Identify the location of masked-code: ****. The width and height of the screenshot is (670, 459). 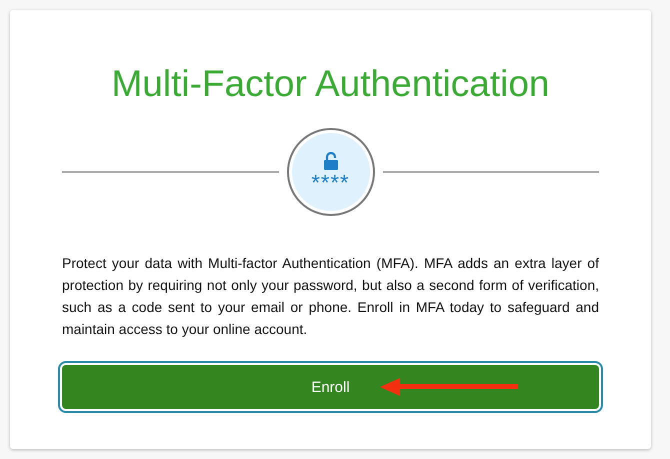
(330, 183).